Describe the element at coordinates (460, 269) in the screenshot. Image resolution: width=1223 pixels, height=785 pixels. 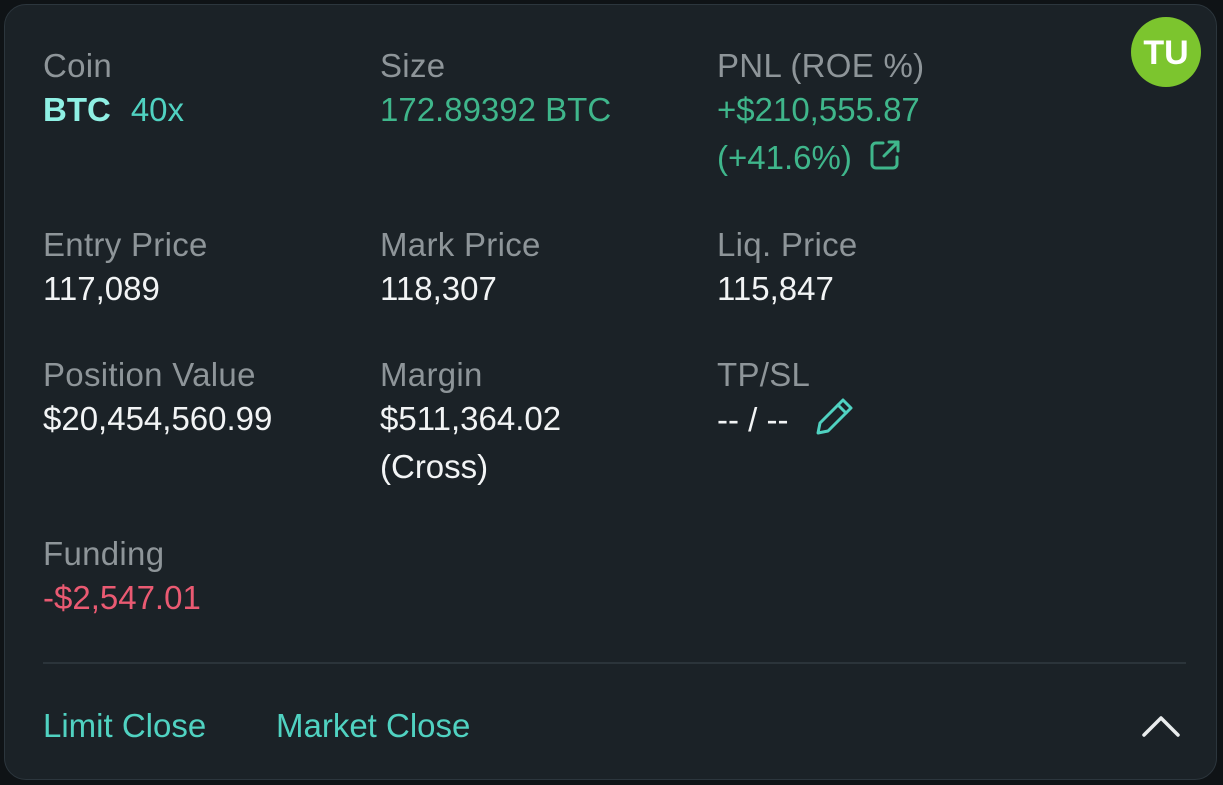
I see `mark-price-field: Mark Price 118,307` at that location.